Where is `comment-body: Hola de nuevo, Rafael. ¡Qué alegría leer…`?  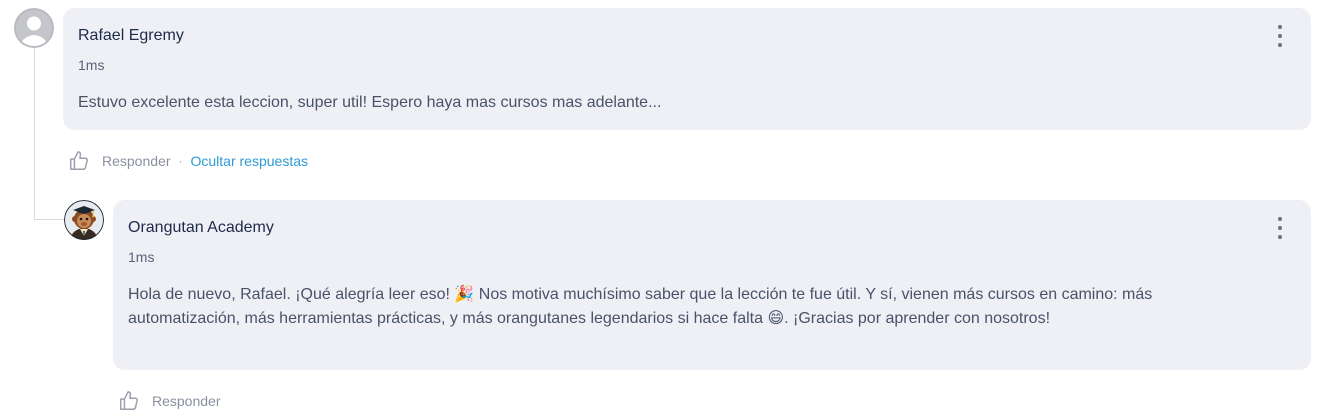
comment-body: Hola de nuevo, Rafael. ¡Qué alegría leer… is located at coordinates (640, 306).